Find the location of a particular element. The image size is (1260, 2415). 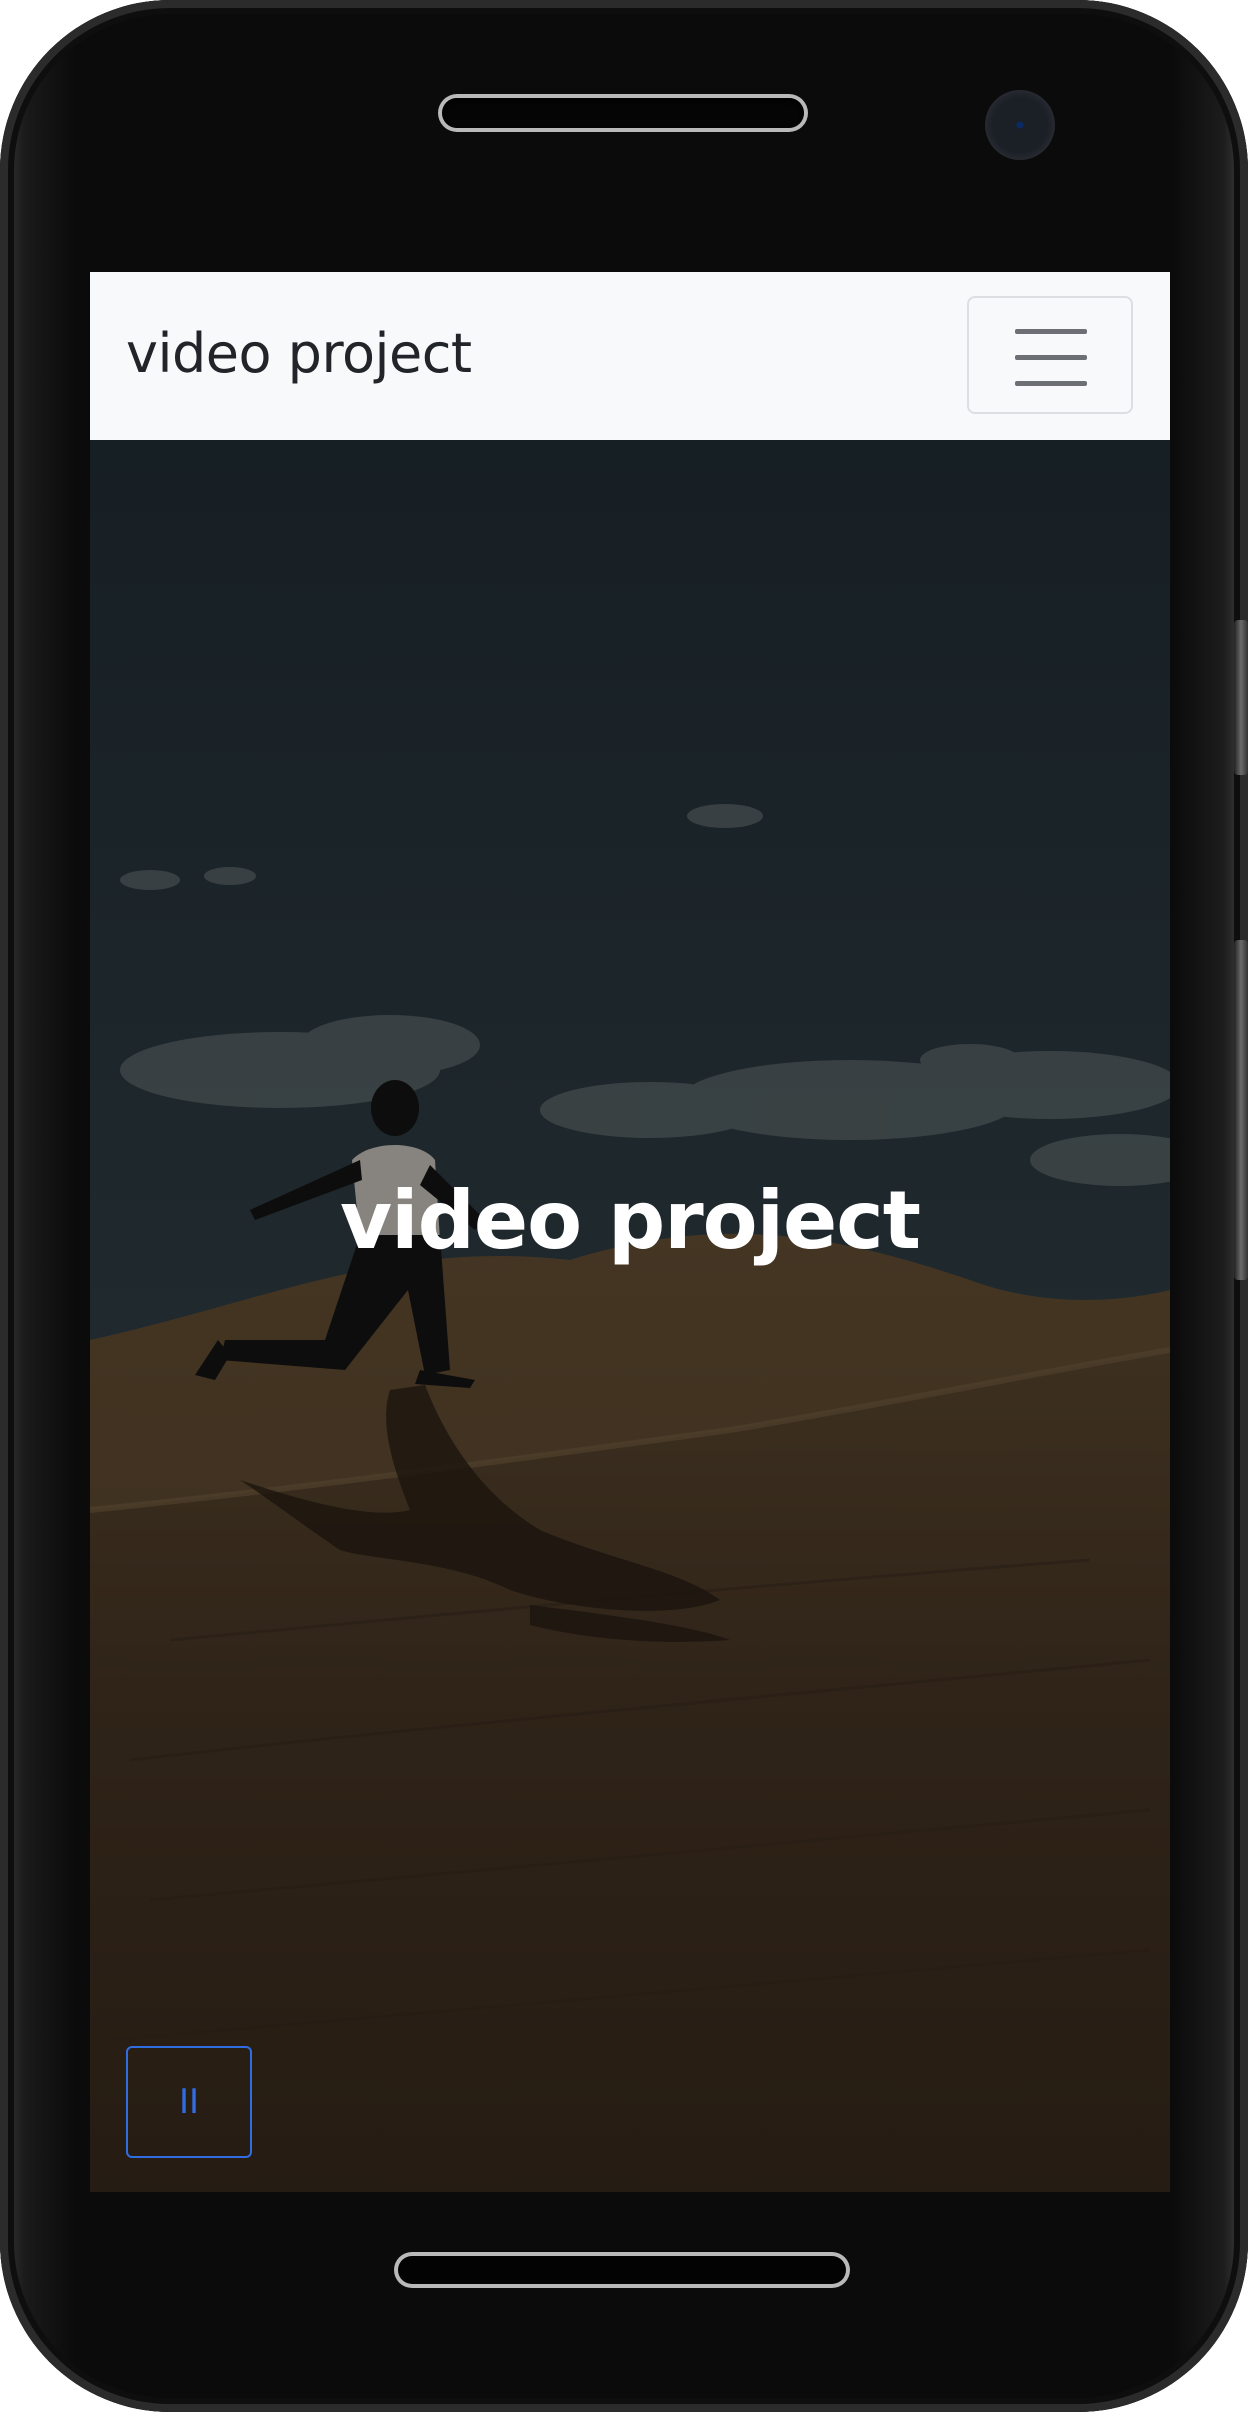

earpiece-speaker is located at coordinates (623, 113).